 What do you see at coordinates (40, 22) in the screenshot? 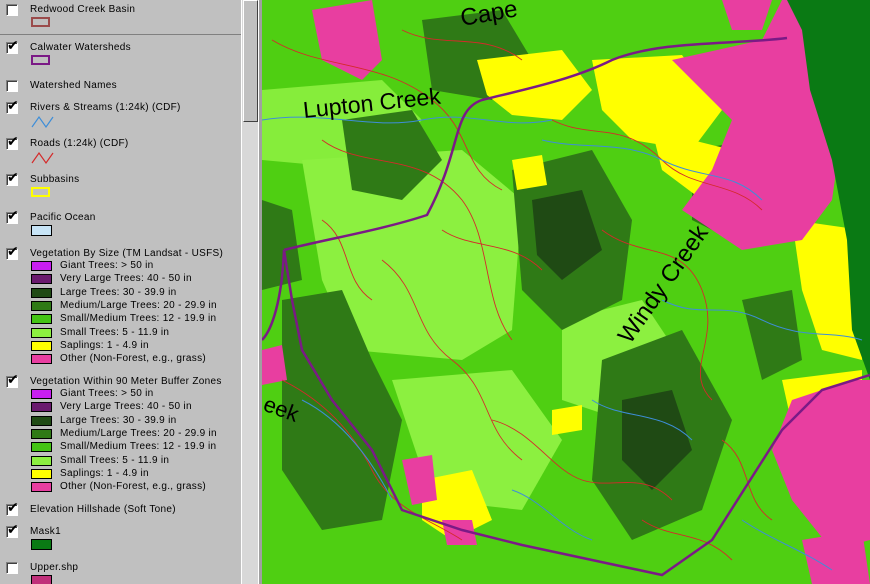
I see `redwood-creek-basin-symbol` at bounding box center [40, 22].